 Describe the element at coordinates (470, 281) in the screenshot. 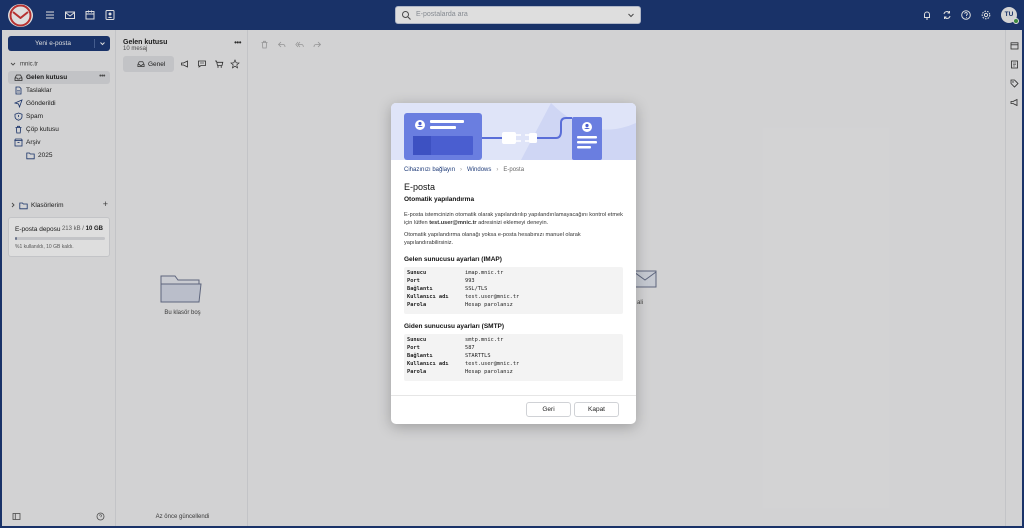

I see `setting-value: 993` at that location.